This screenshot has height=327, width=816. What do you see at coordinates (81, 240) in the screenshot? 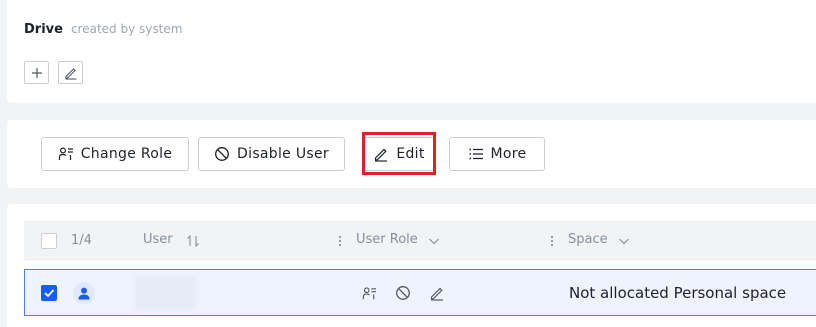
I see `selection-count: 1/4` at bounding box center [81, 240].